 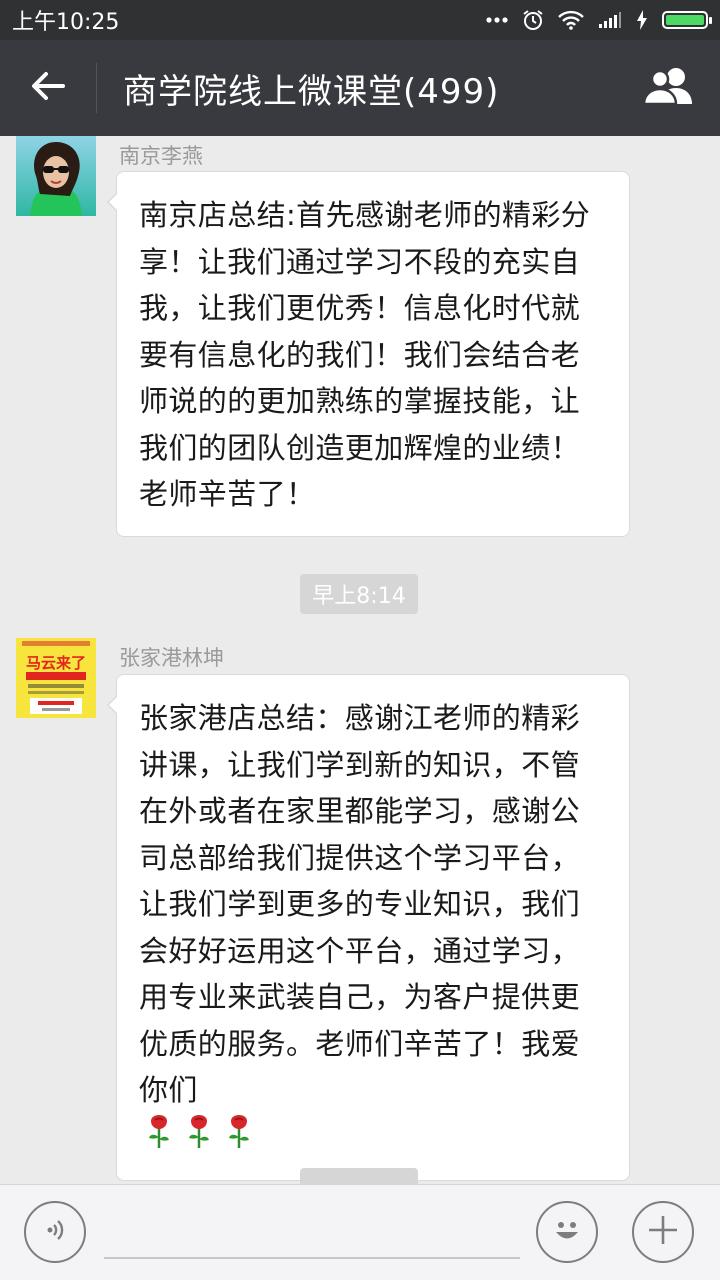 I want to click on group-members-icon, so click(x=670, y=88).